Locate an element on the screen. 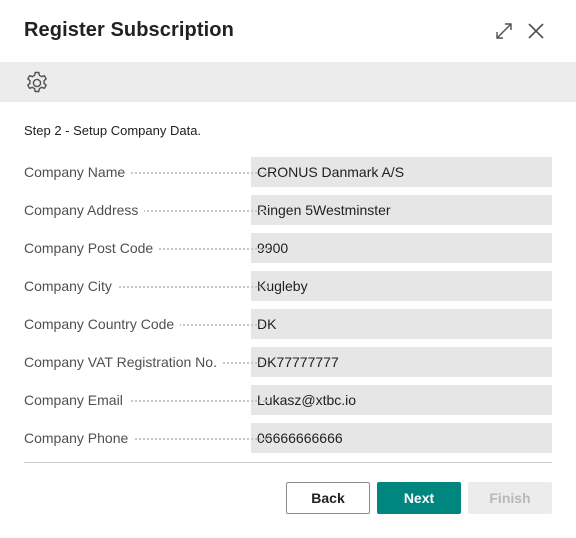  company-address-input is located at coordinates (401, 210).